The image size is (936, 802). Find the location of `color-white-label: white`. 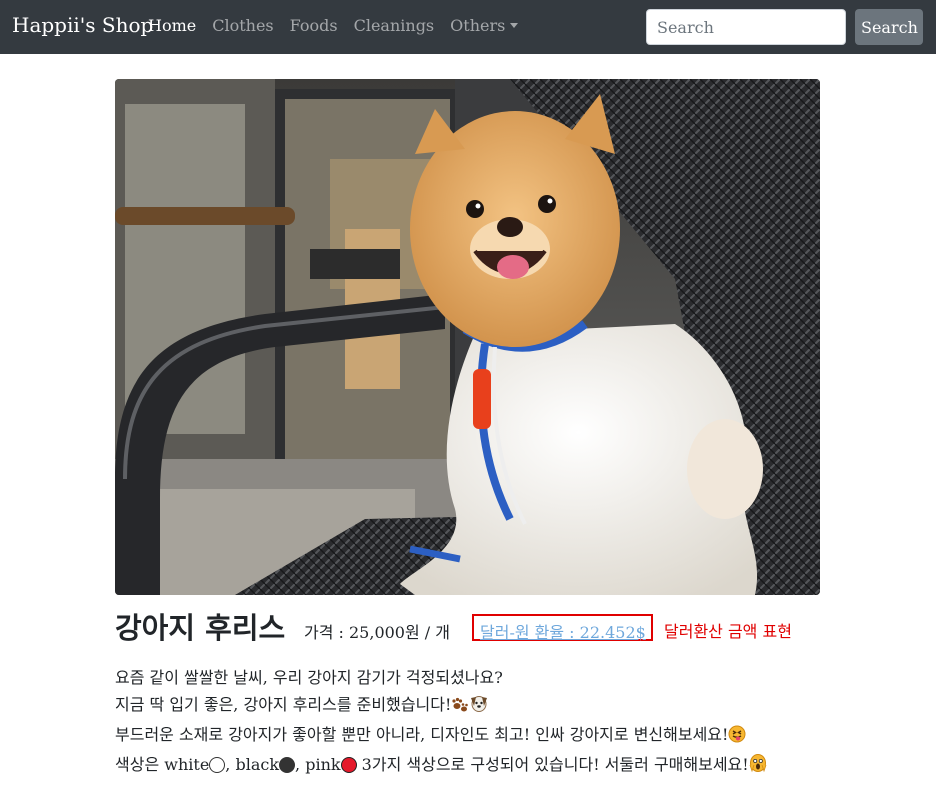

color-white-label: white is located at coordinates (187, 764).